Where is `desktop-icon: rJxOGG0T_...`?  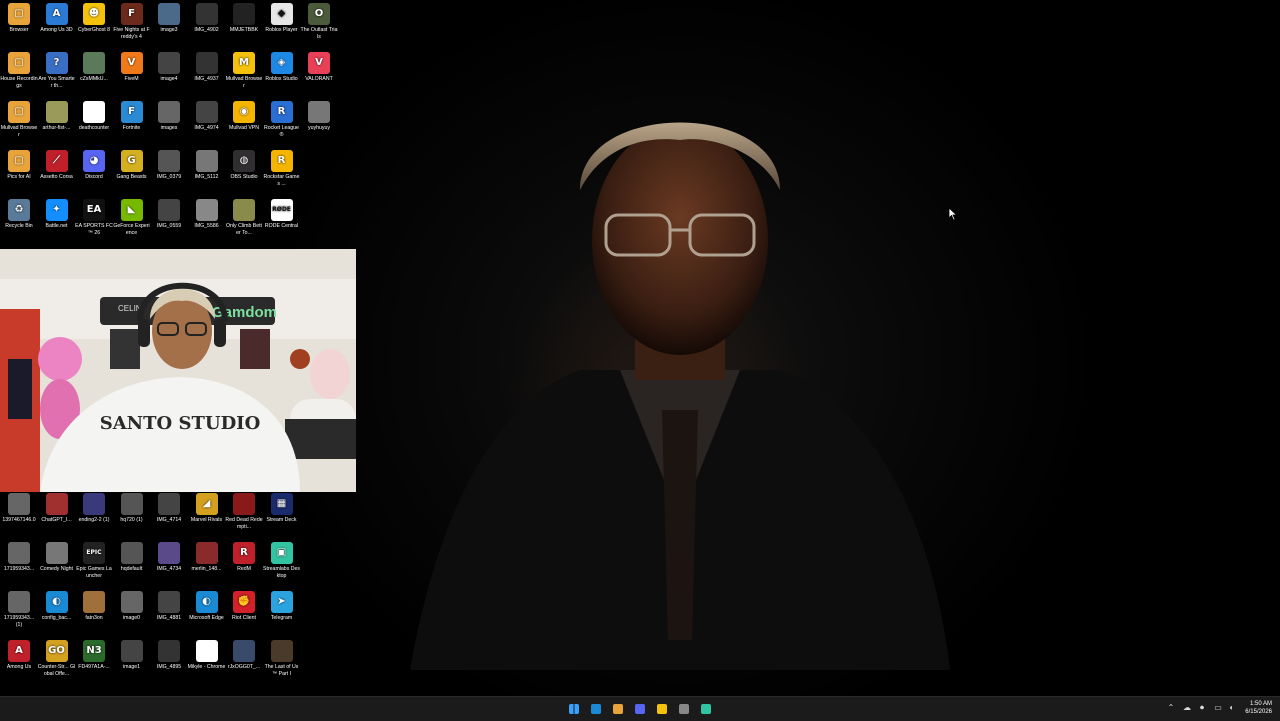
desktop-icon: rJxOGG0T_... is located at coordinates (244, 655).